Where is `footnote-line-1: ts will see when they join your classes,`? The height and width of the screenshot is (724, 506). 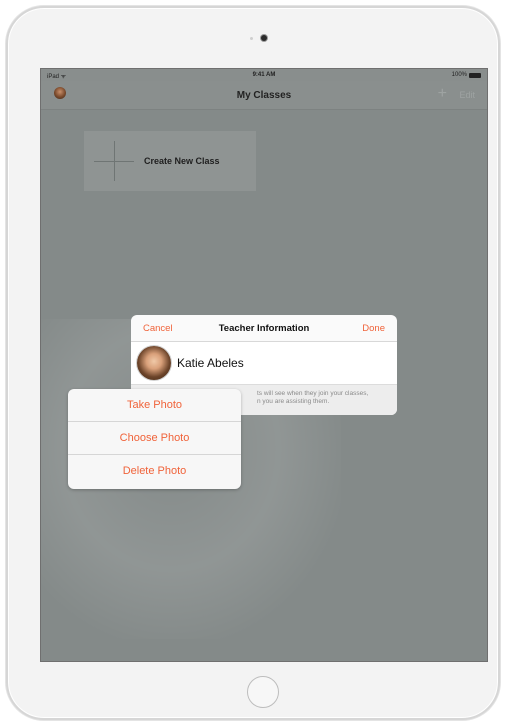 footnote-line-1: ts will see when they join your classes, is located at coordinates (313, 393).